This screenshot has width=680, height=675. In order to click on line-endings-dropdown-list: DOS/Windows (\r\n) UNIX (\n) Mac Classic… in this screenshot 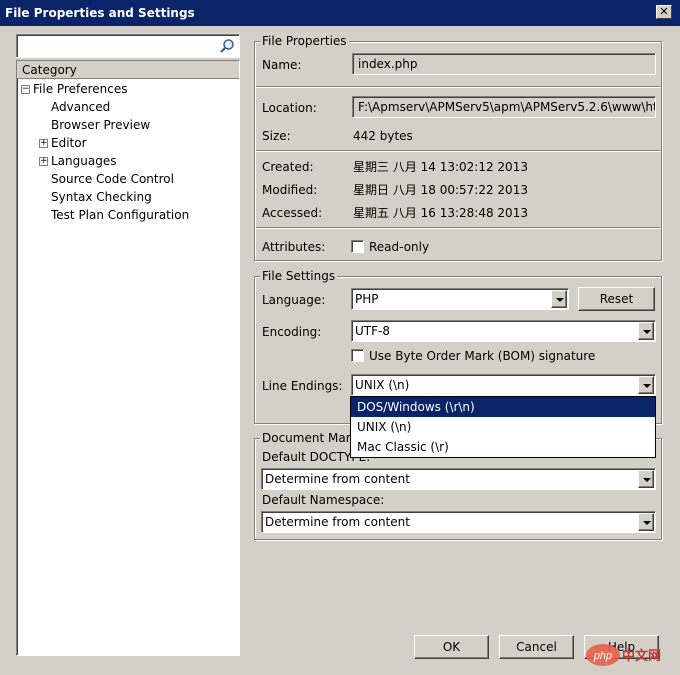, I will do `click(503, 427)`.